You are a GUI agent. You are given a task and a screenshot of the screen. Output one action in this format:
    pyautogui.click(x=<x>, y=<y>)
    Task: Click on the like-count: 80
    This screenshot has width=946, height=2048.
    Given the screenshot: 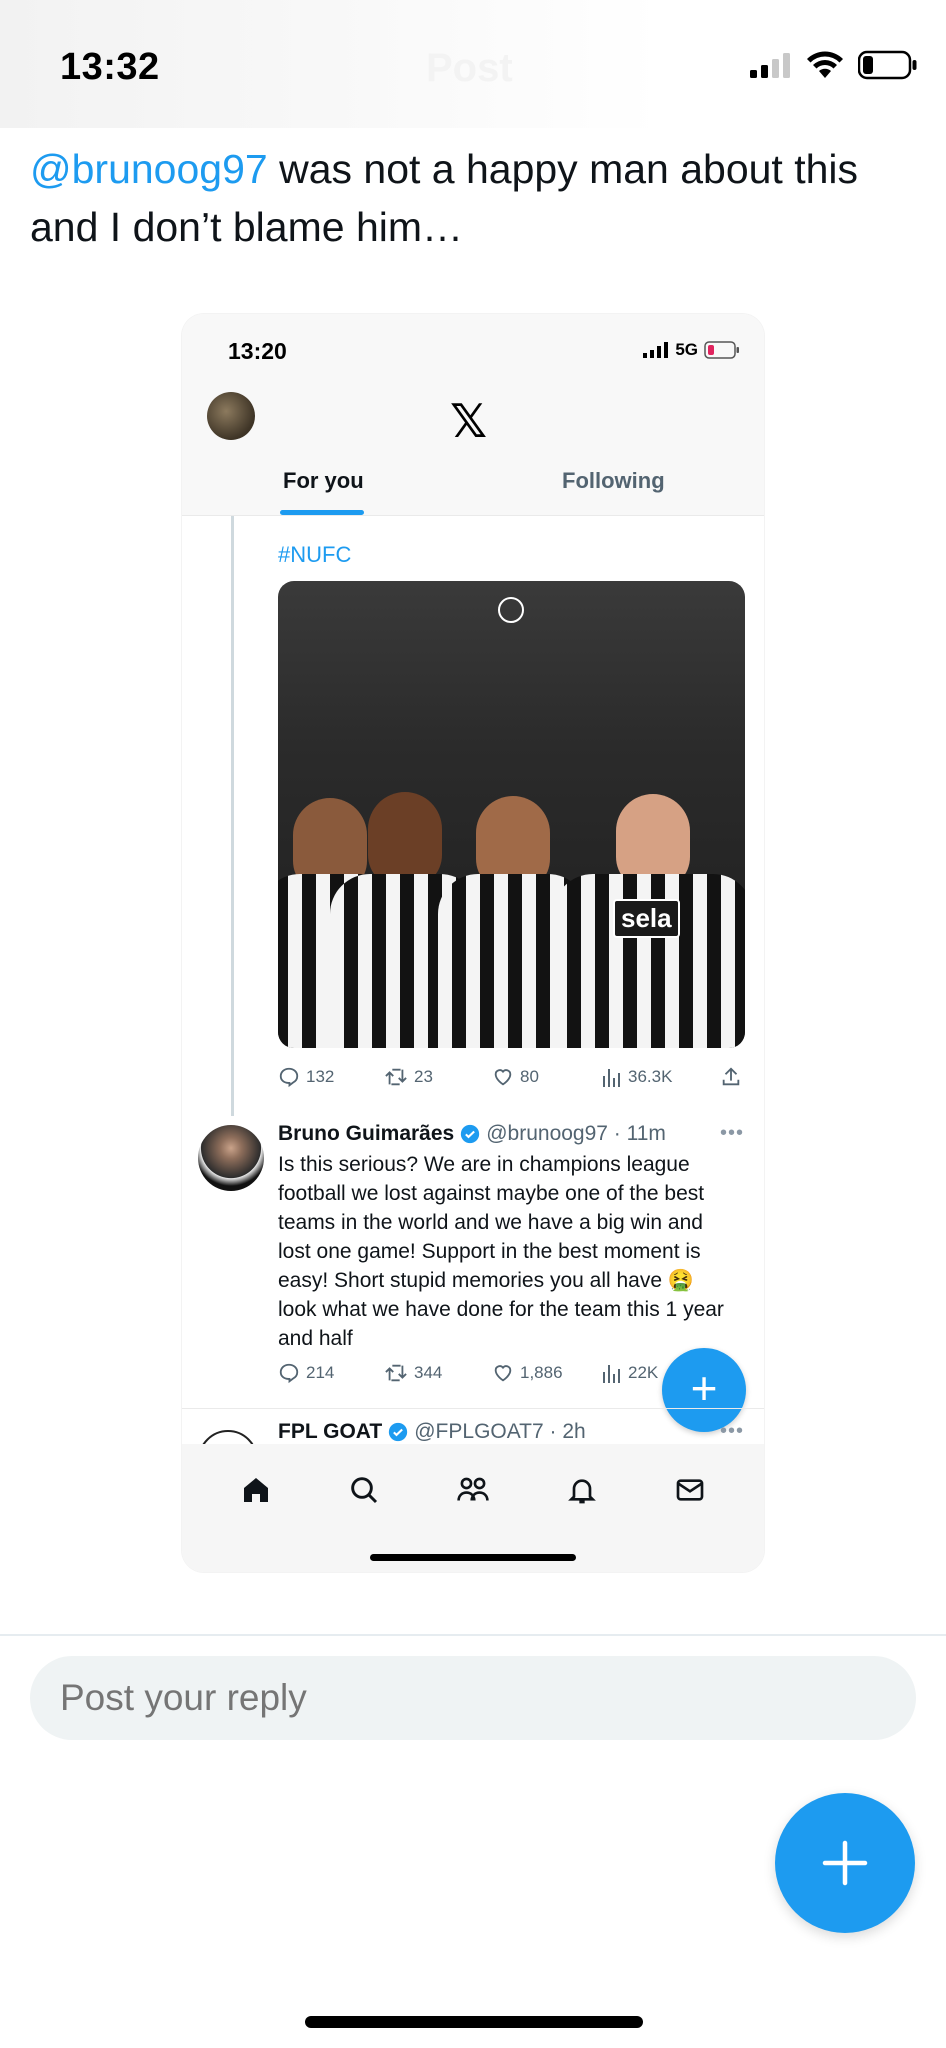 What is the action you would take?
    pyautogui.click(x=529, y=1076)
    